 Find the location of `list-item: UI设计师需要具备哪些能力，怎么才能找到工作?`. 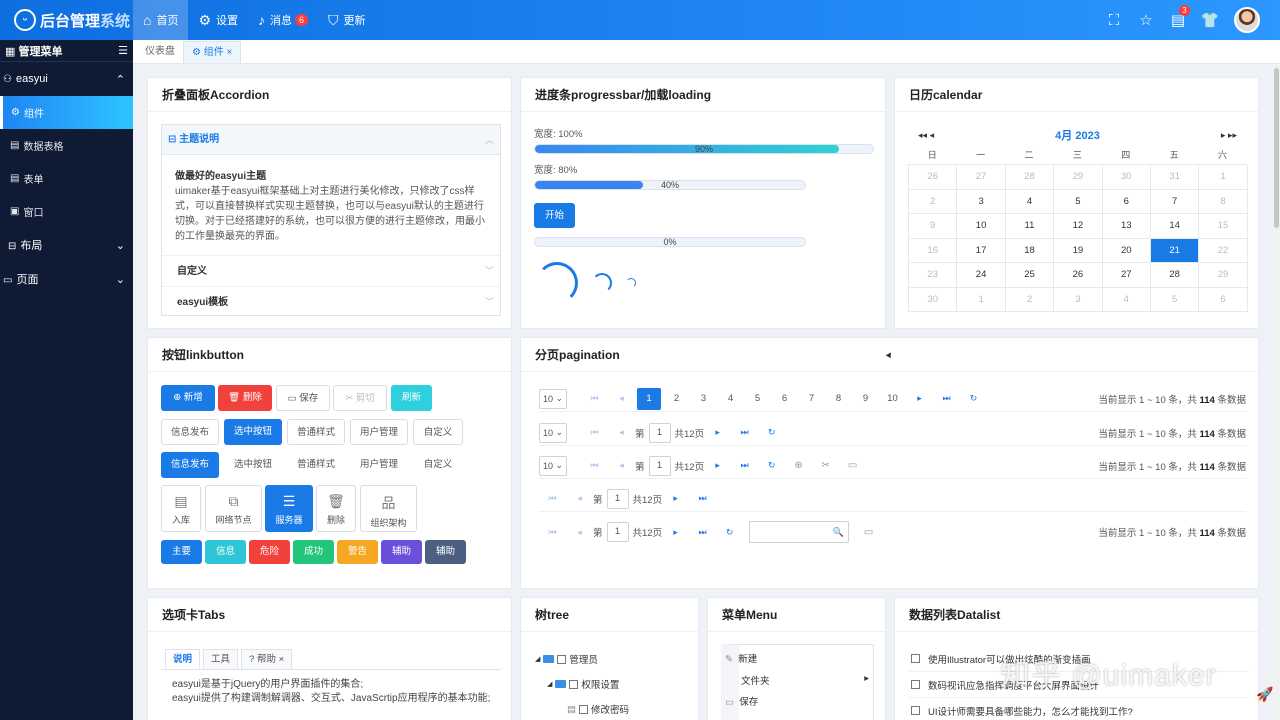

list-item: UI设计师需要具备哪些能力，怎么才能找到工作? is located at coordinates (1079, 709).